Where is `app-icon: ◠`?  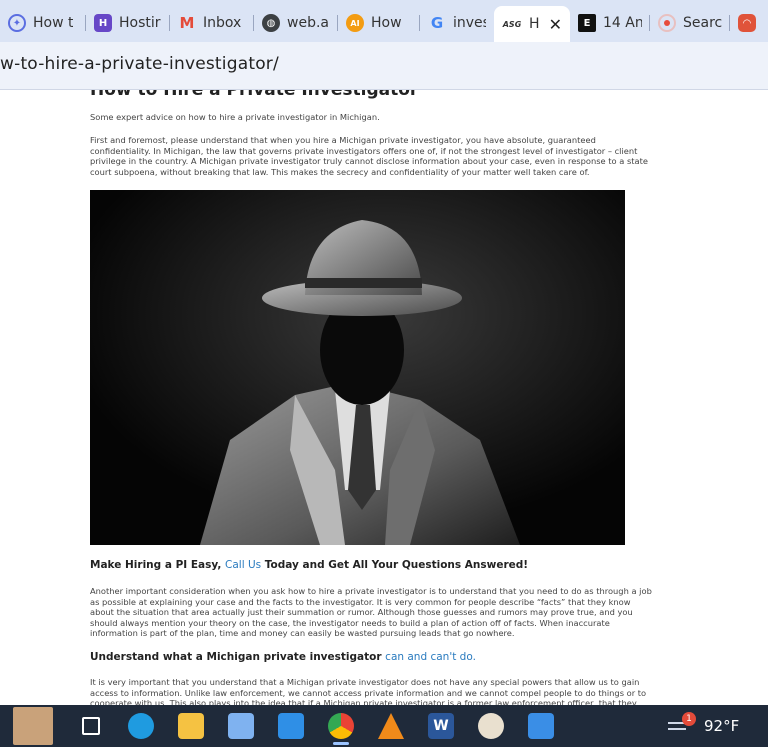
app-icon: ◠ is located at coordinates (747, 23).